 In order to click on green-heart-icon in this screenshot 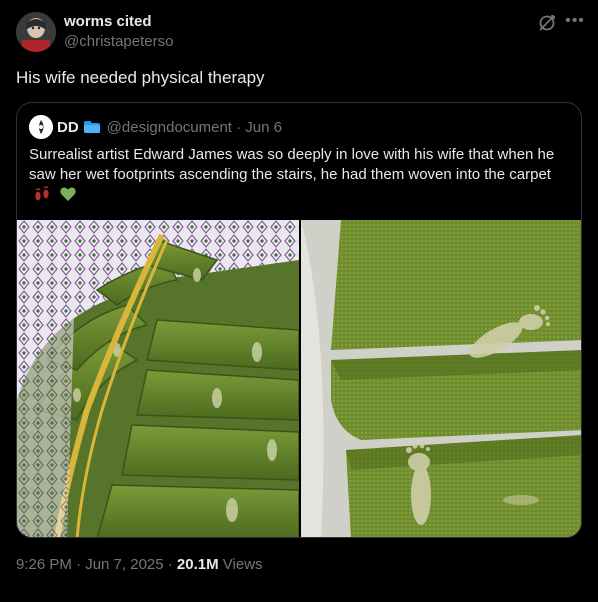, I will do `click(68, 197)`.